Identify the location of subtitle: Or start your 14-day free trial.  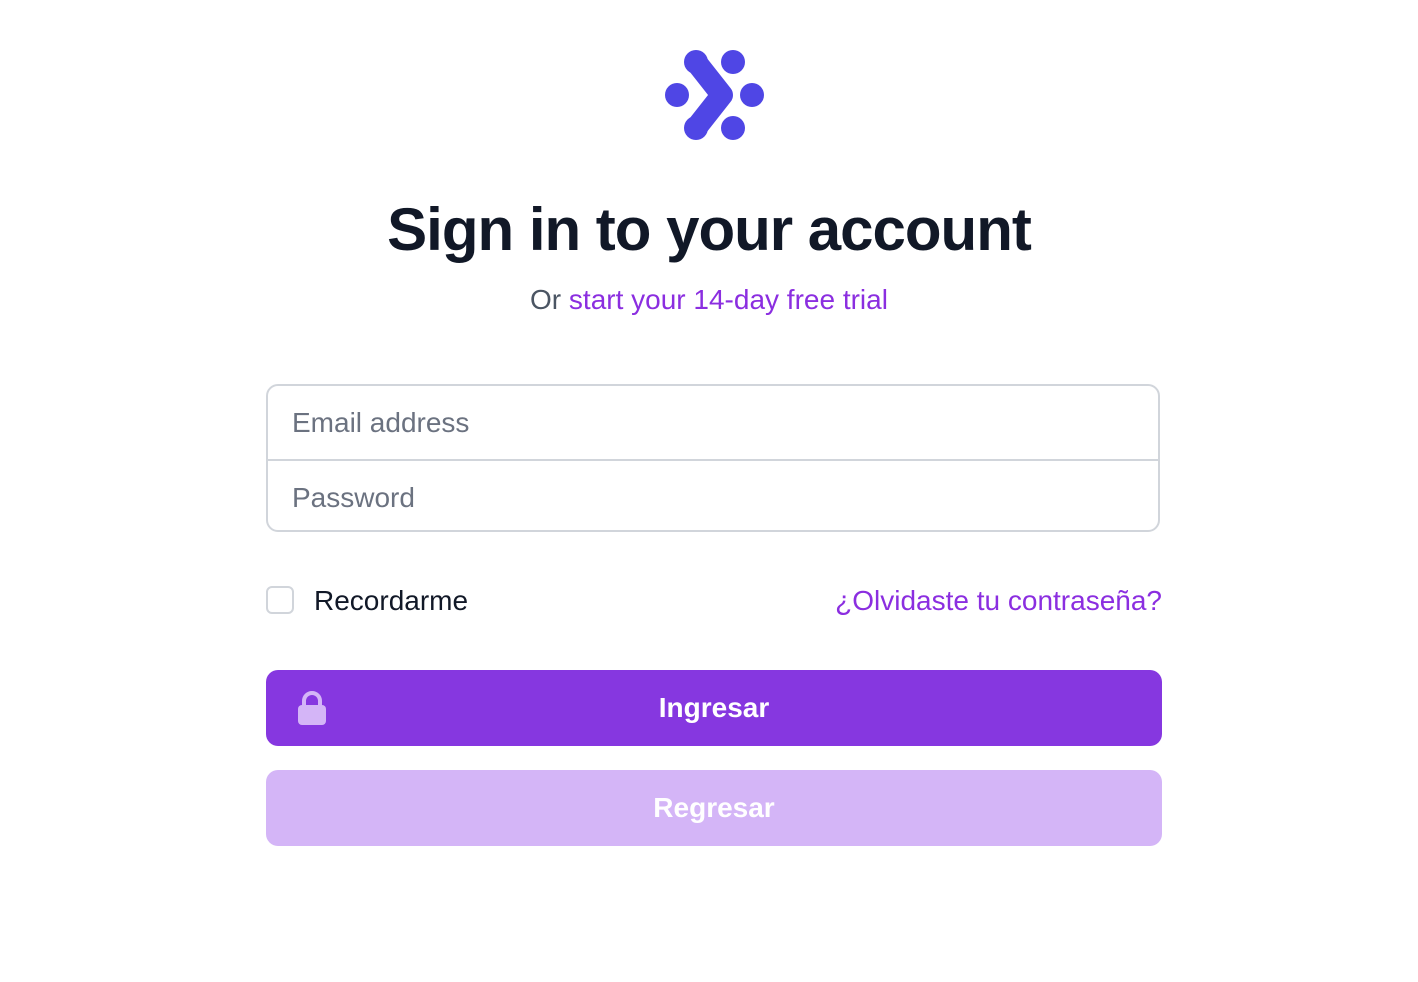
(709, 300).